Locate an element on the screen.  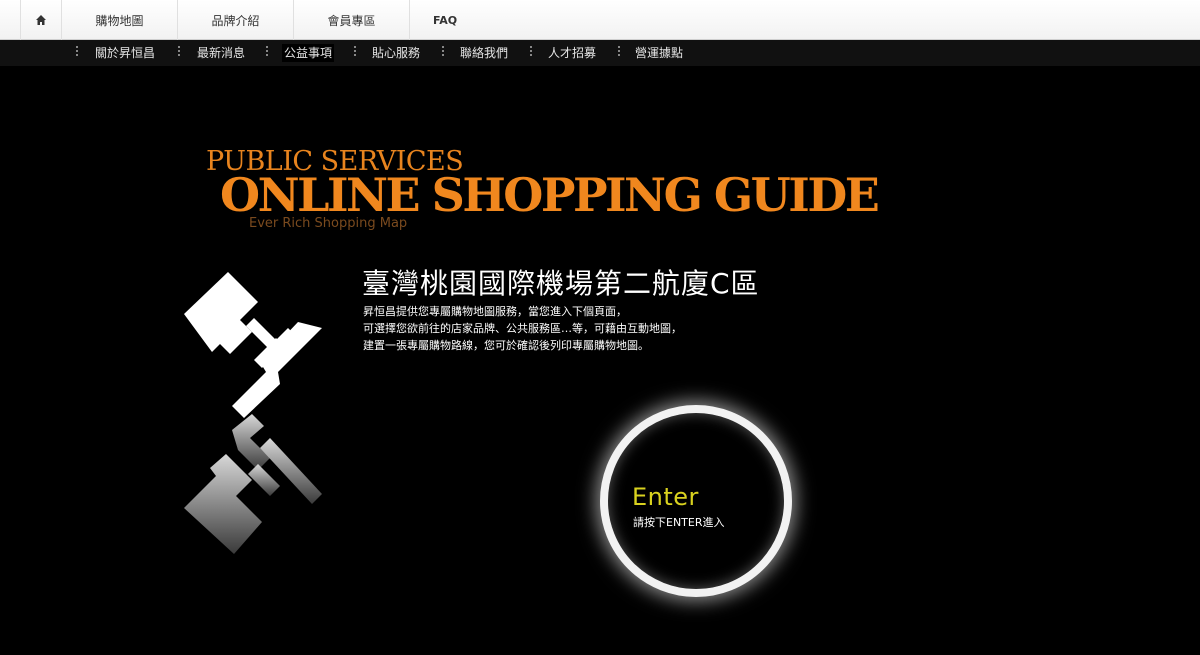
tab-faq: FAQ is located at coordinates (445, 20).